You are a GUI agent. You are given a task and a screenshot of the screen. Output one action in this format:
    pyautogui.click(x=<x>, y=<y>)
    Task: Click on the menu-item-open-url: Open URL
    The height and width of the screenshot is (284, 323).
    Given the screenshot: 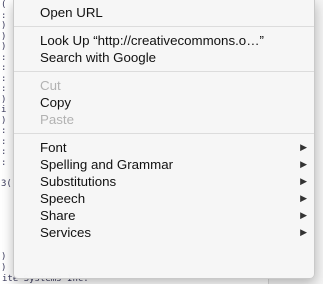 What is the action you would take?
    pyautogui.click(x=164, y=12)
    